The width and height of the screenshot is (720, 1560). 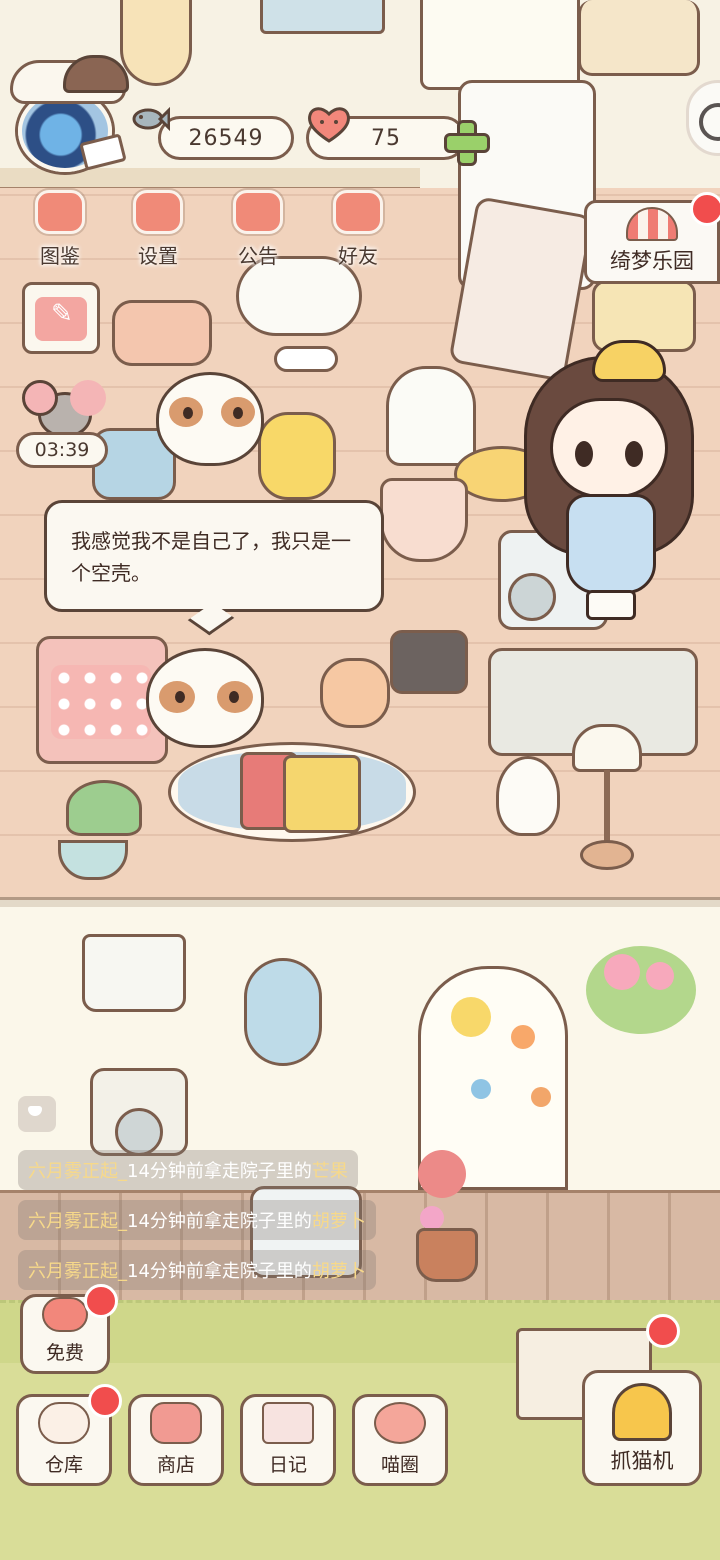 I want to click on event-timer: 03:39, so click(x=62, y=450).